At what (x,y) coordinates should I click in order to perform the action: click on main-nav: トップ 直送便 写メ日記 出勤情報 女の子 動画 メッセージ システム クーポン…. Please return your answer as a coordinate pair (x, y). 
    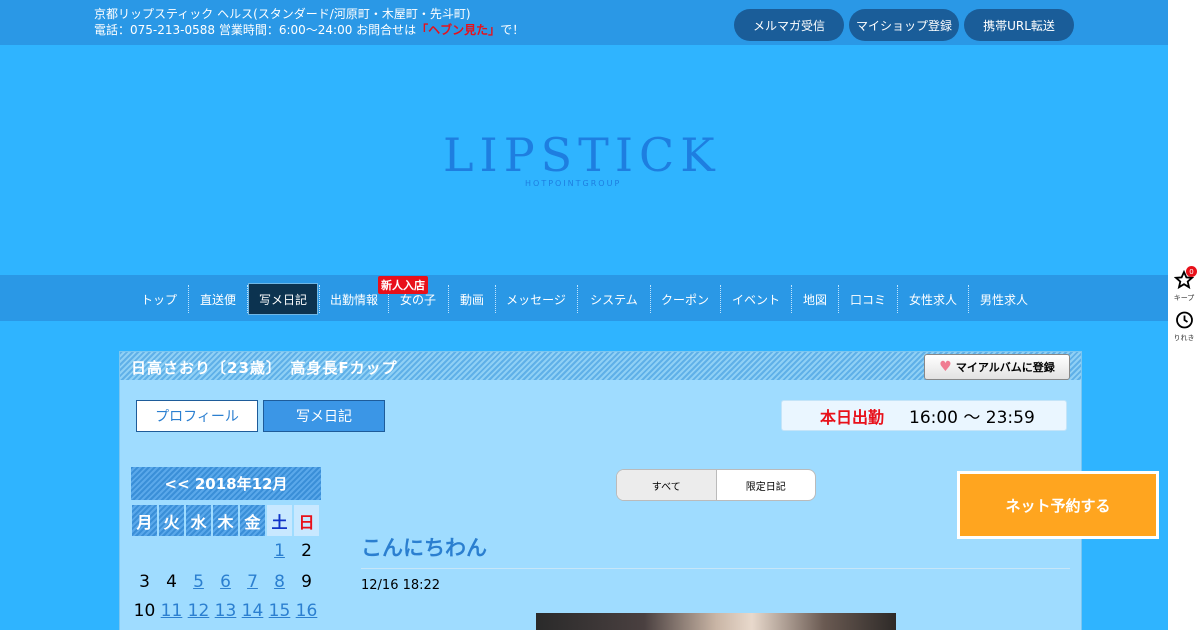
    Looking at the image, I should click on (584, 298).